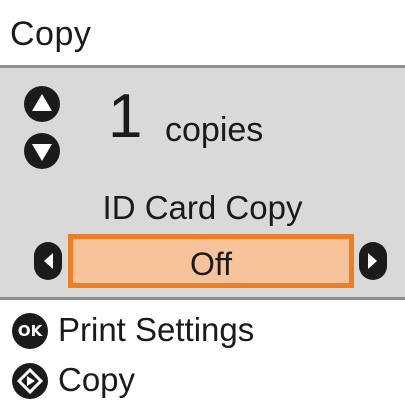 This screenshot has width=405, height=405. What do you see at coordinates (373, 261) in the screenshot?
I see `chevron-right-icon` at bounding box center [373, 261].